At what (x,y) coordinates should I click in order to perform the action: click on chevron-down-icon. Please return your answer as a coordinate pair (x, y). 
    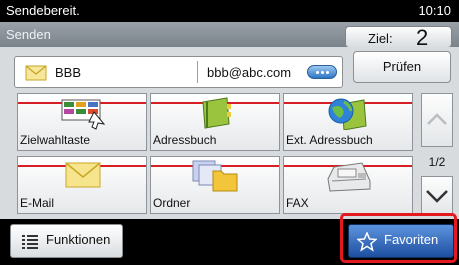
    Looking at the image, I should click on (437, 196).